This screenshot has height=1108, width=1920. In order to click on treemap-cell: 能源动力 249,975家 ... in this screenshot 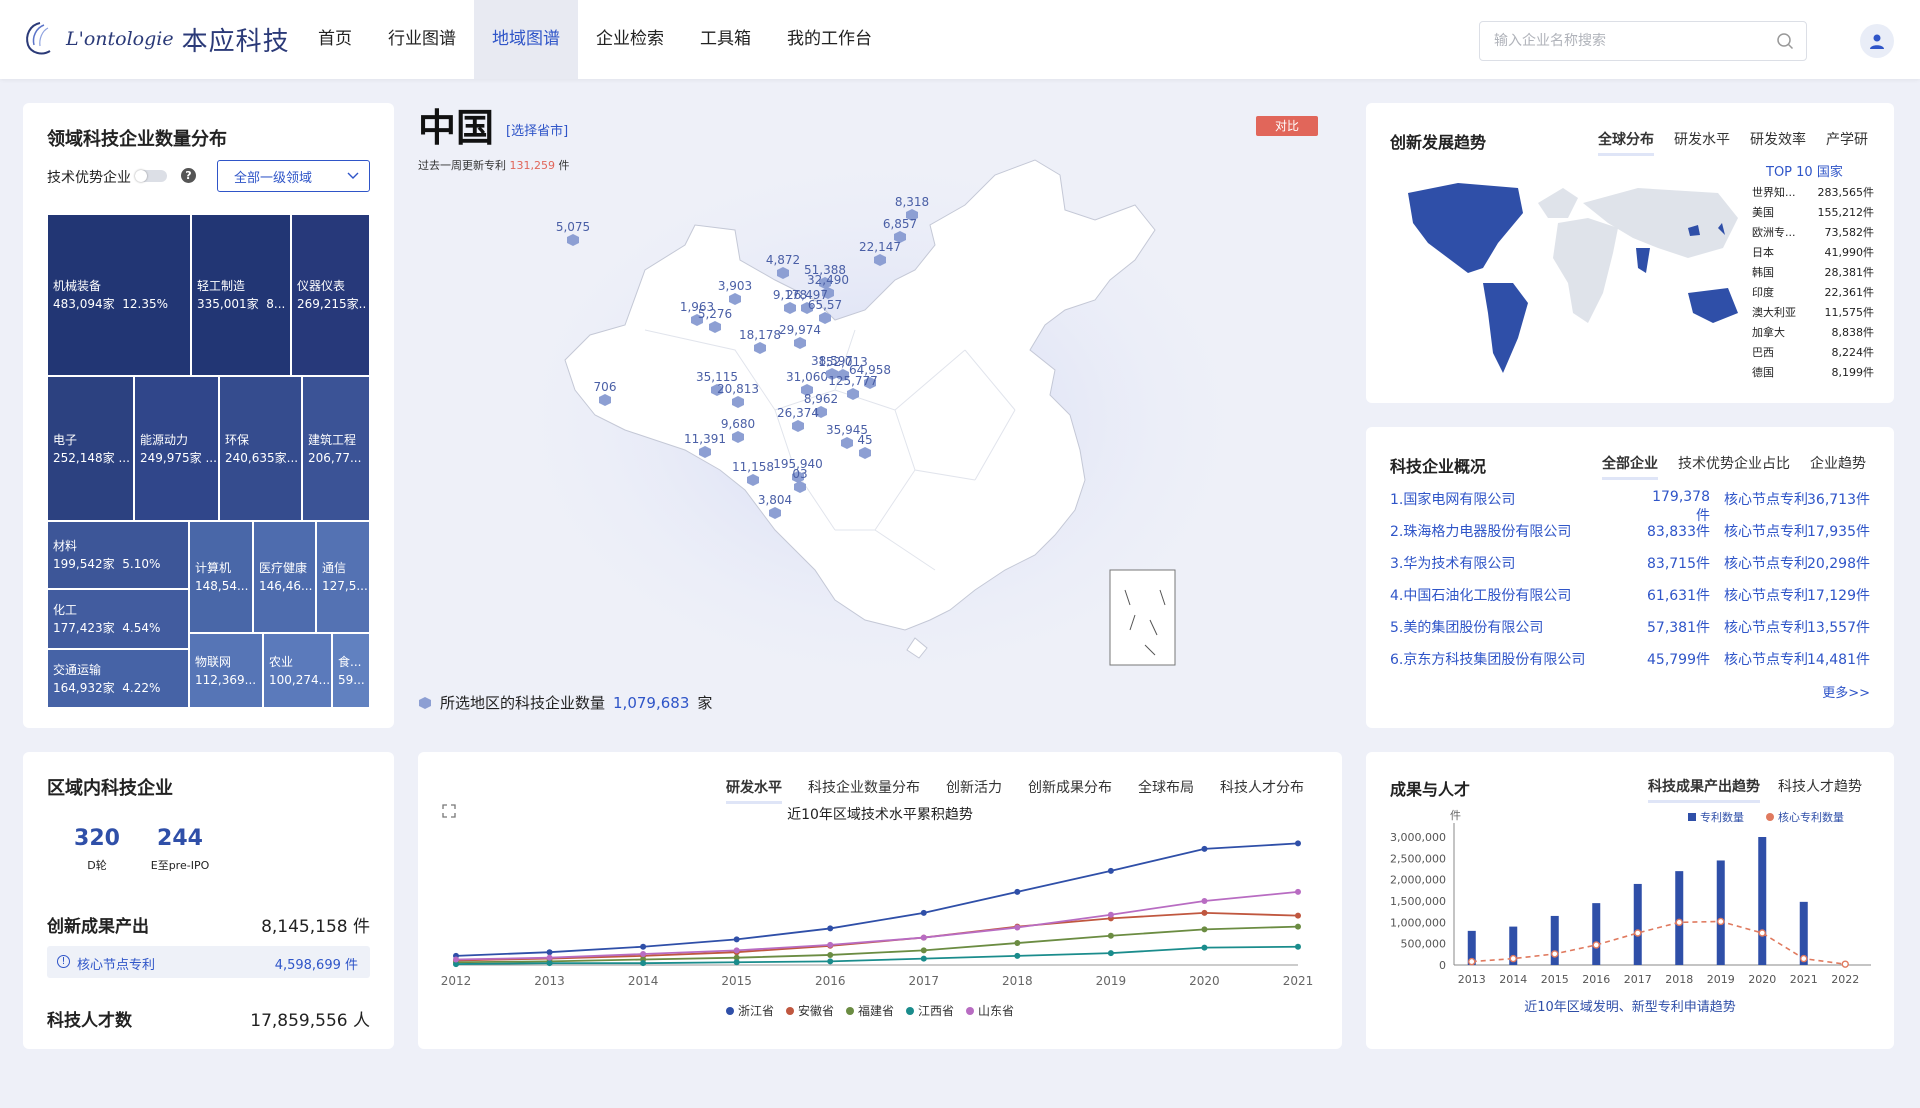, I will do `click(176, 448)`.